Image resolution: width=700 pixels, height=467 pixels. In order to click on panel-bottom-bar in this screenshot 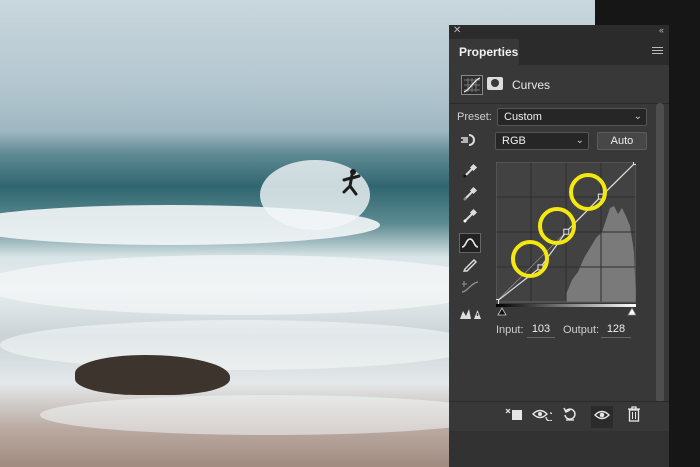, I will do `click(559, 416)`.